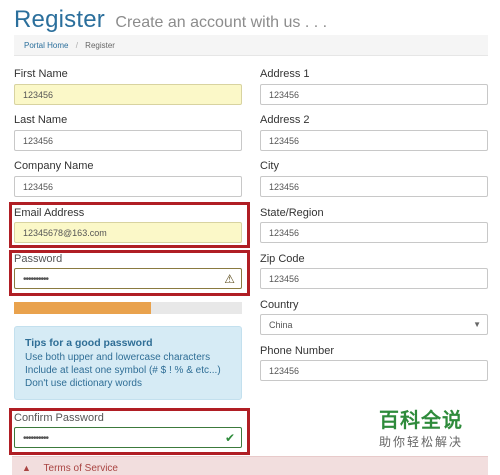 The image size is (500, 475). I want to click on watermark-main-text: 百科全说, so click(421, 421).